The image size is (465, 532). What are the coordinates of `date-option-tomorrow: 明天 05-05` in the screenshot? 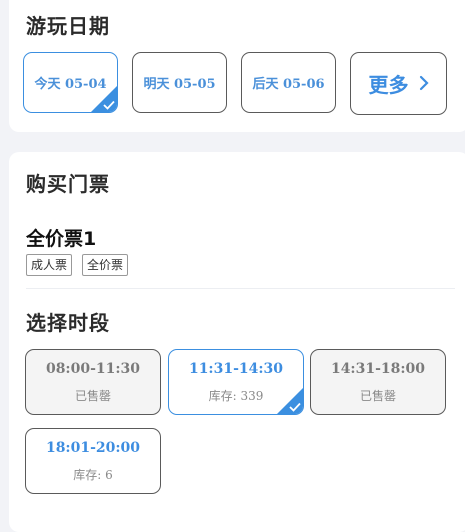 It's located at (179, 82).